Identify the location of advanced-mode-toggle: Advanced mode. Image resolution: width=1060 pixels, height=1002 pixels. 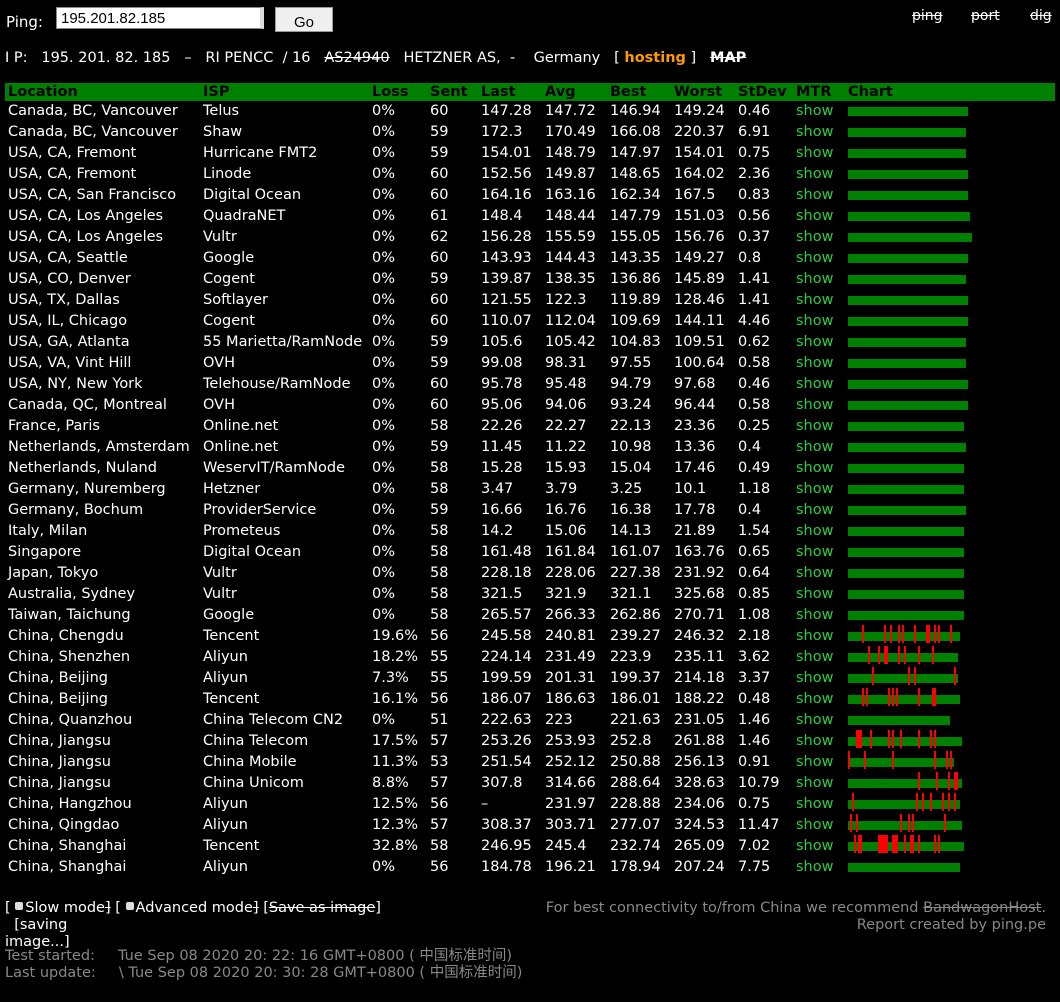
(189, 908).